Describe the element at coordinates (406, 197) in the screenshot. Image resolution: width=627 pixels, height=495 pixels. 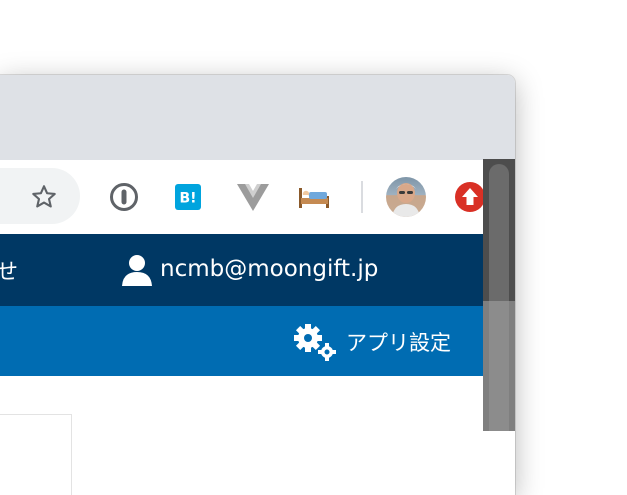
I see `profile-avatar` at that location.